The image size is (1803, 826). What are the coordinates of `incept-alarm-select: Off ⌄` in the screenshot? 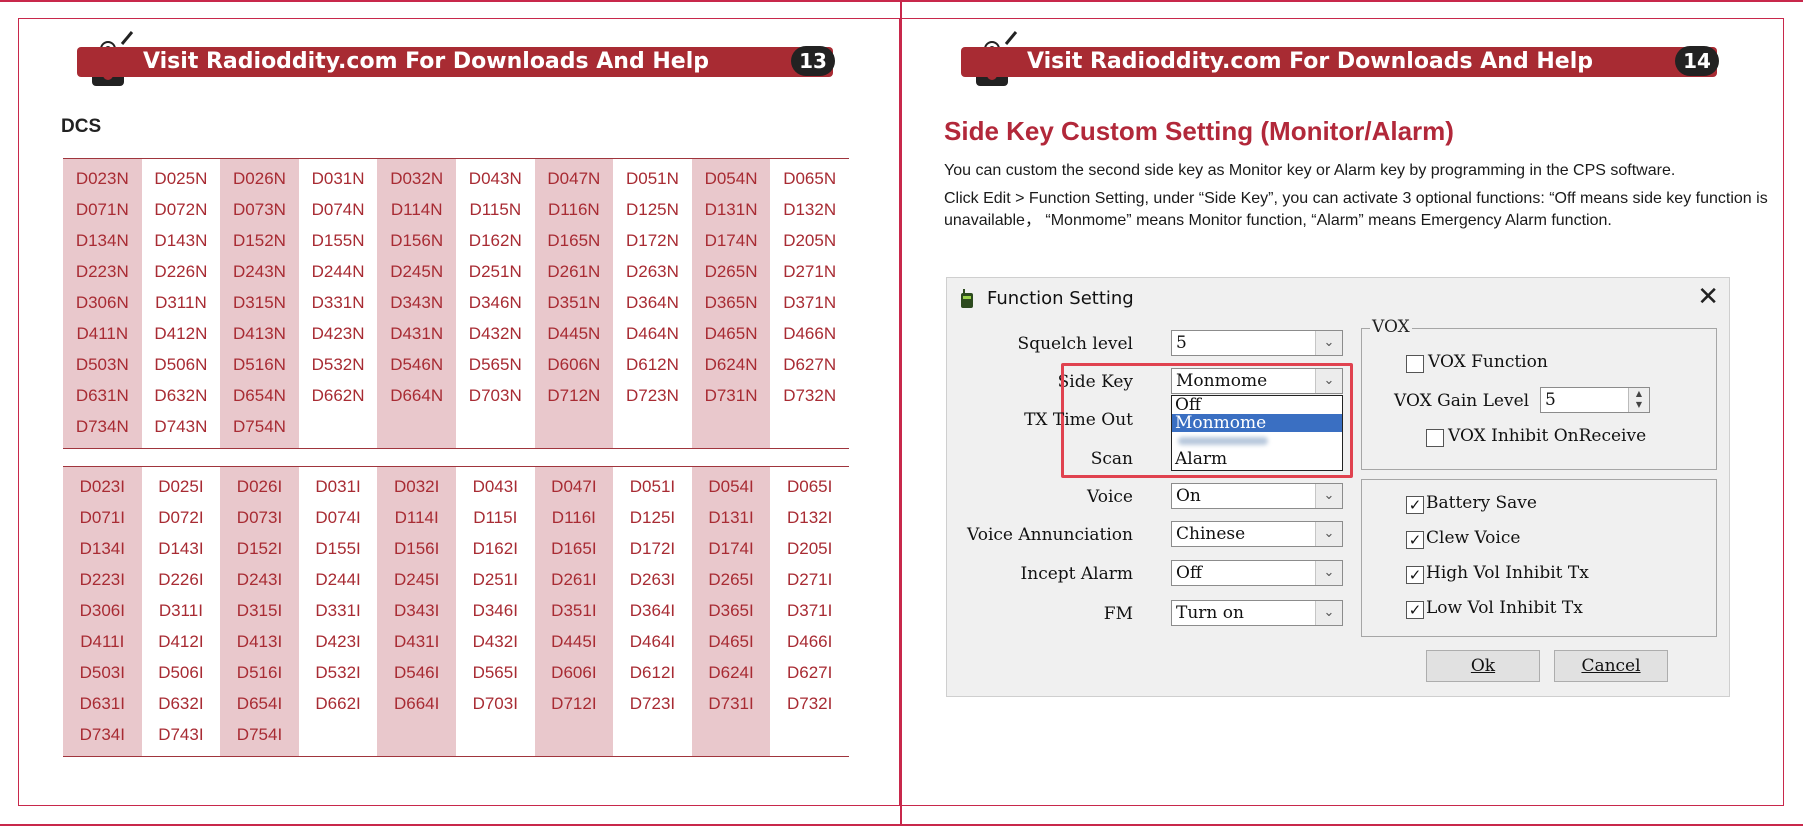 It's located at (1257, 573).